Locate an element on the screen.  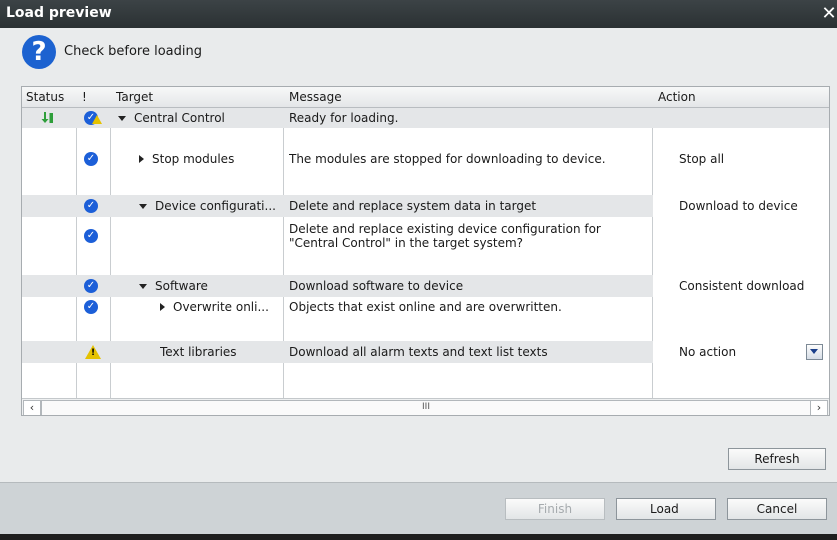
scroll-left-icon: ‹ is located at coordinates (32, 407).